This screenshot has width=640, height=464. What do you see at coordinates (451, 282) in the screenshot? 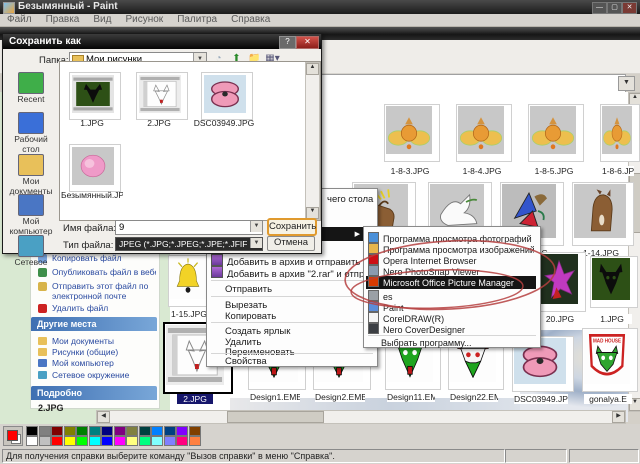
I see `open-with-item-office-picture-manager: Microsoft Office Picture Manager` at bounding box center [451, 282].